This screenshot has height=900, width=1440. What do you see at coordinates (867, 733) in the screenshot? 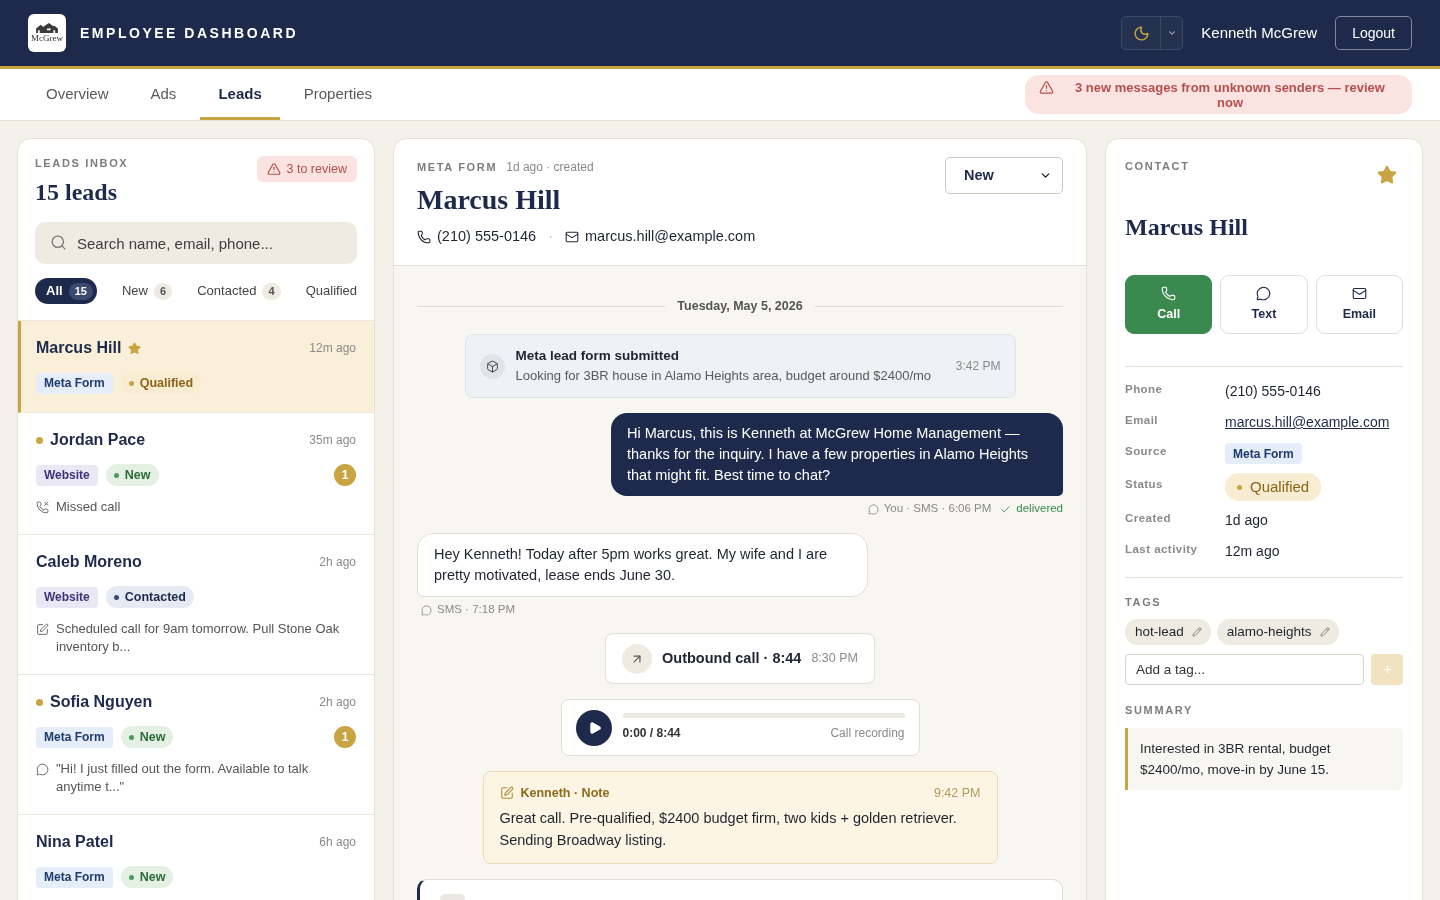
I see `recording-label: Call recording` at bounding box center [867, 733].